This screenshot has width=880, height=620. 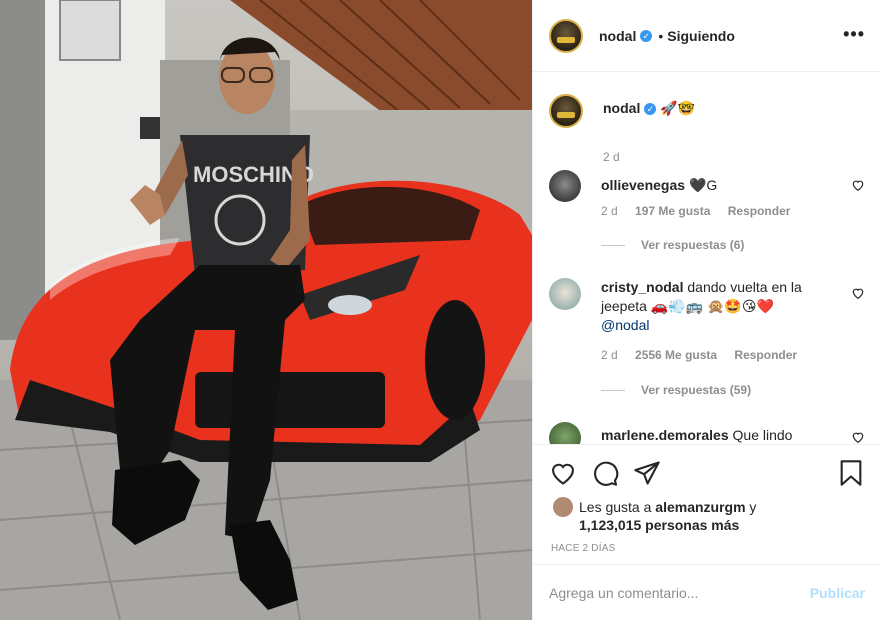 What do you see at coordinates (617, 36) in the screenshot?
I see `author-username: nodal` at bounding box center [617, 36].